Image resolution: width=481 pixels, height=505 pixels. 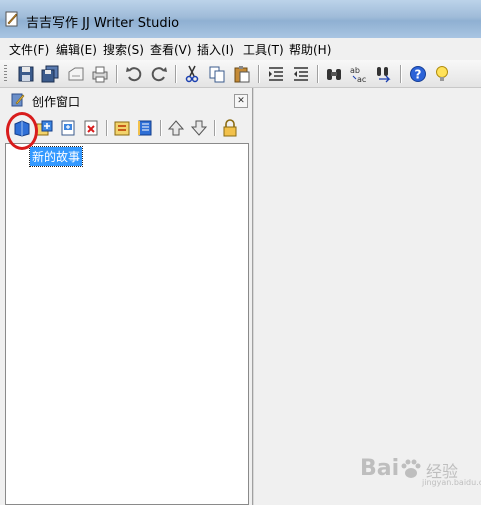 I want to click on menu-view: 查看(V), so click(x=171, y=49).